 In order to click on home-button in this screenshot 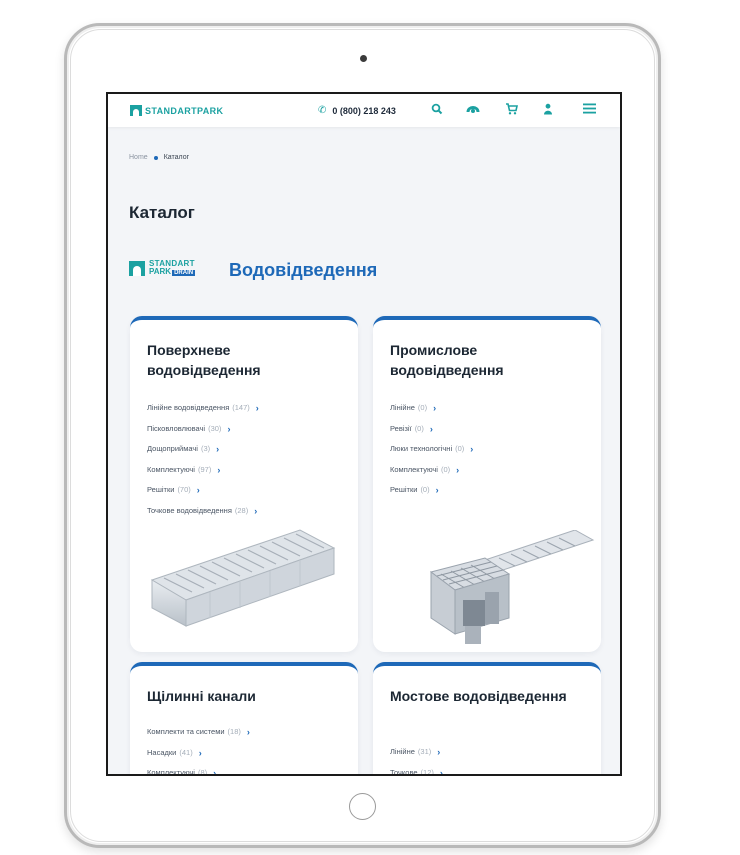, I will do `click(362, 806)`.